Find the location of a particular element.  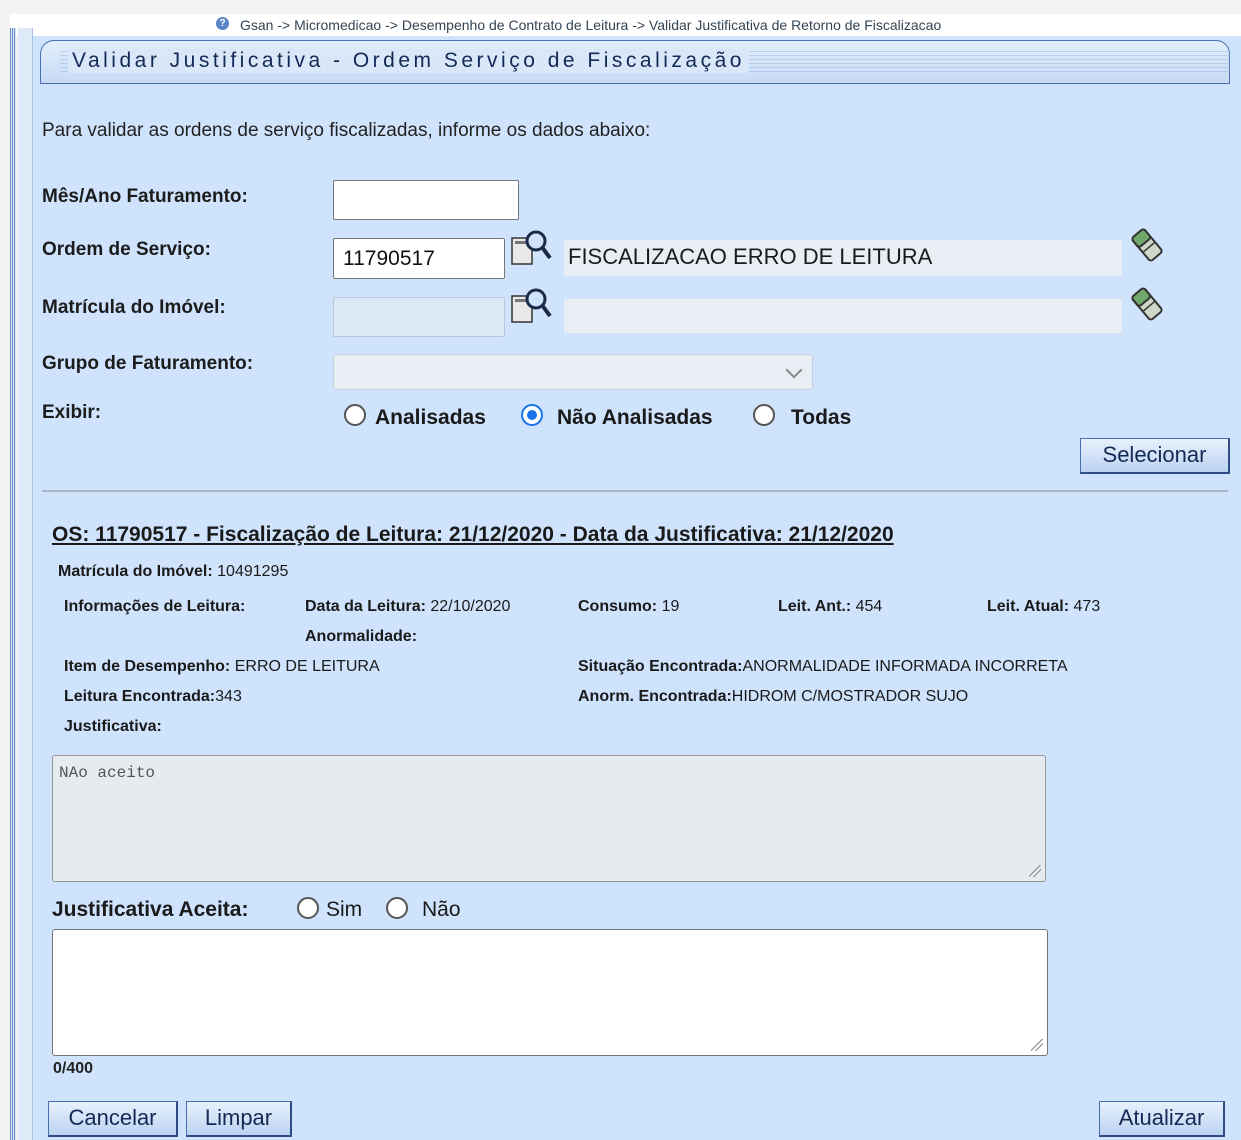

divider is located at coordinates (635, 491).